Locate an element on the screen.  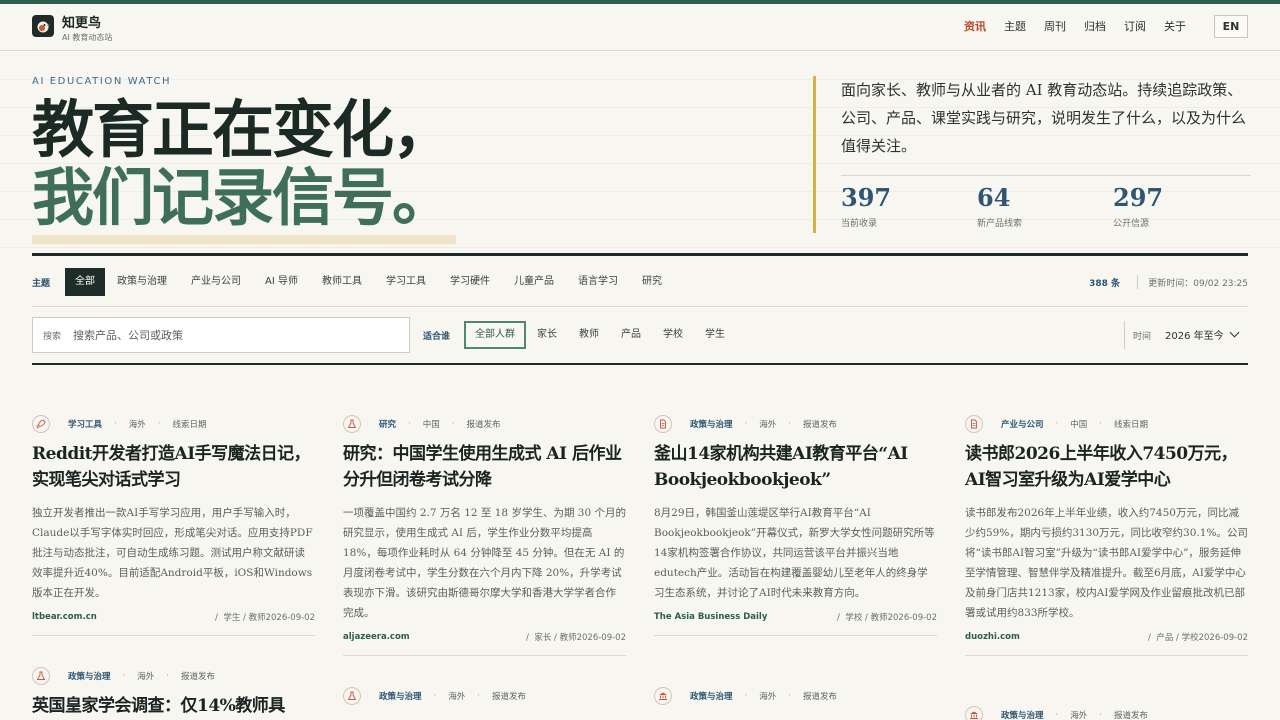
card-source: duozhi.com is located at coordinates (992, 637).